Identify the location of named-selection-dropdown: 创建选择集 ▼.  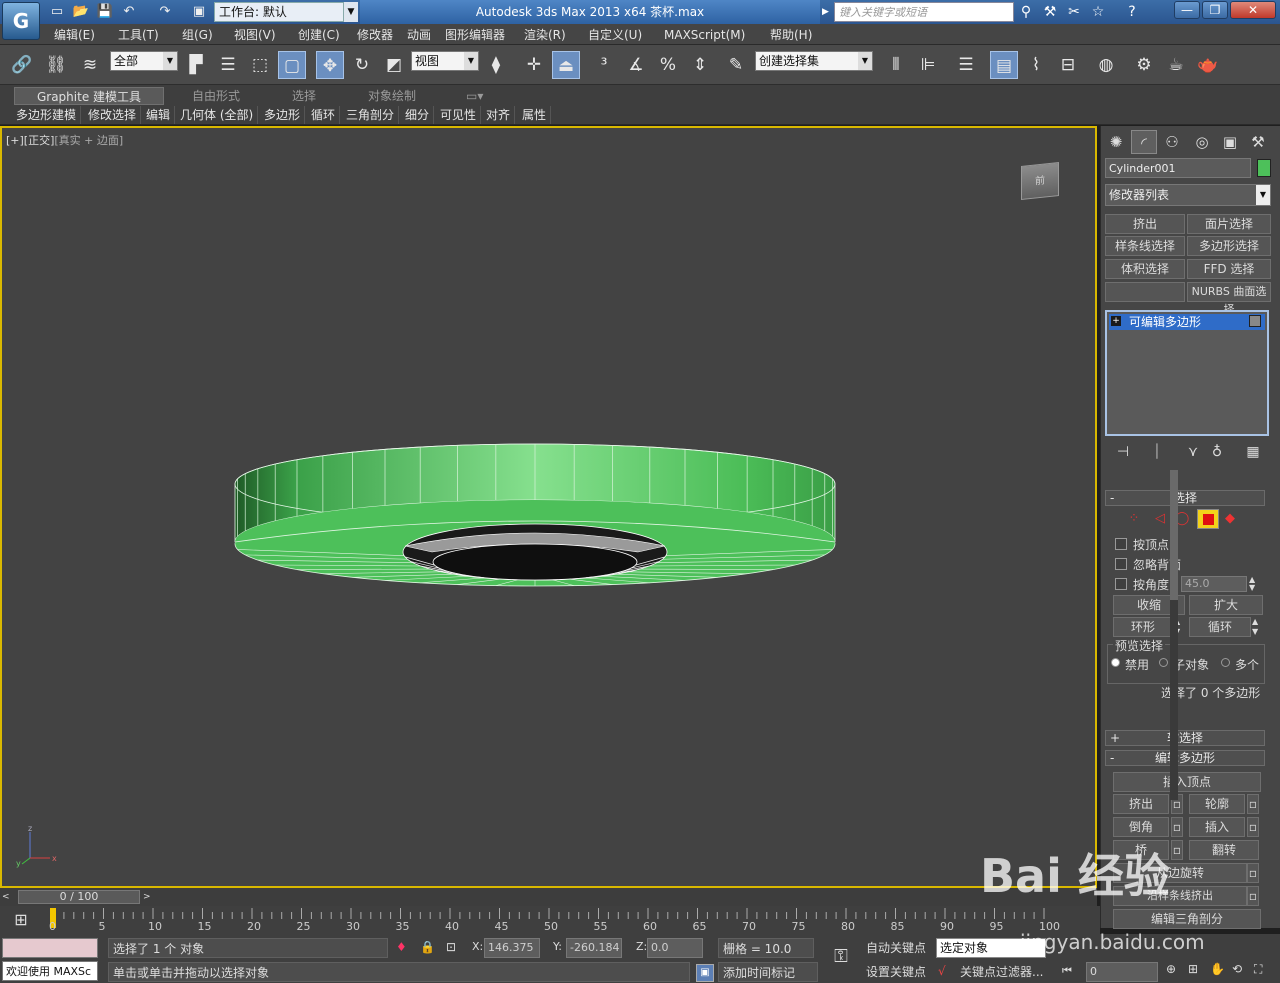
(814, 61).